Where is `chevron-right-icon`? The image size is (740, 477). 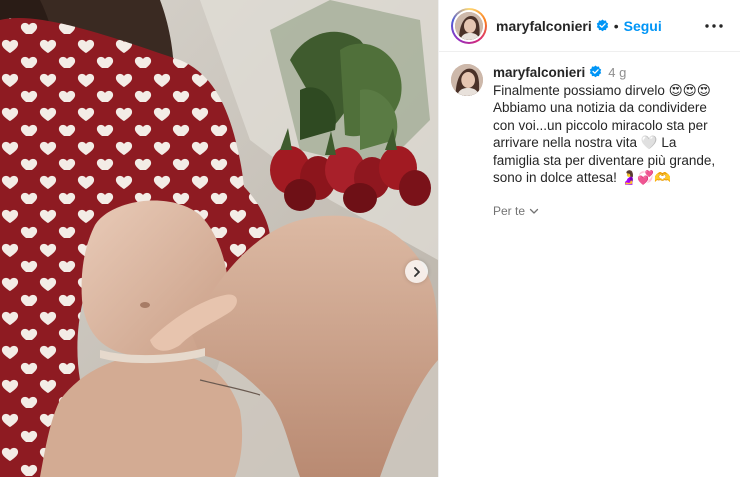 chevron-right-icon is located at coordinates (416, 271).